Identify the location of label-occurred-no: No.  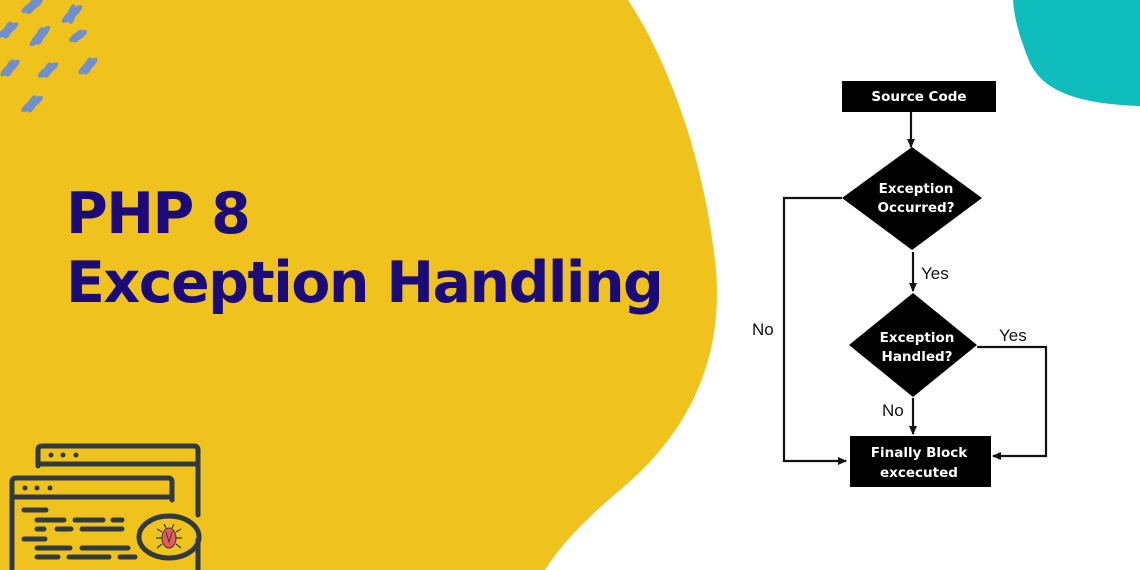
(763, 329).